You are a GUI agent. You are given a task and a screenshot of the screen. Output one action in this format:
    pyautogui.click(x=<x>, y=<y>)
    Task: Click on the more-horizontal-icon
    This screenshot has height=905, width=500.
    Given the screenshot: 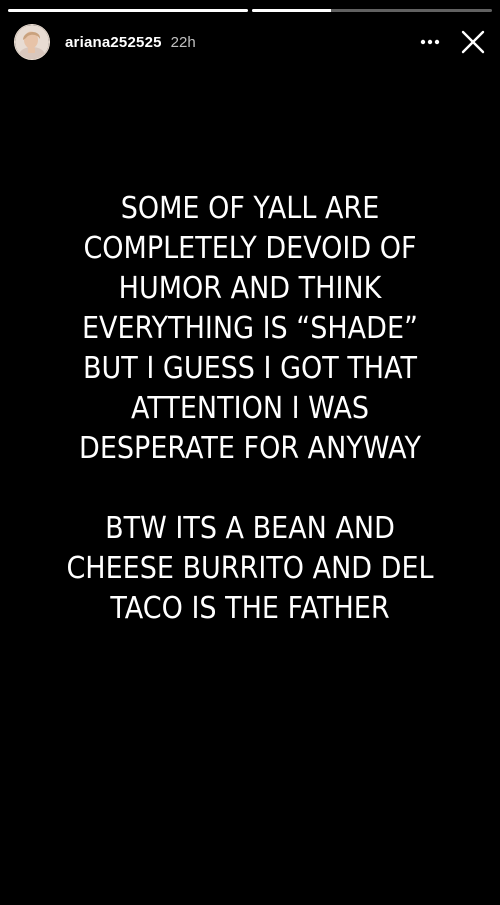 What is the action you would take?
    pyautogui.click(x=430, y=42)
    